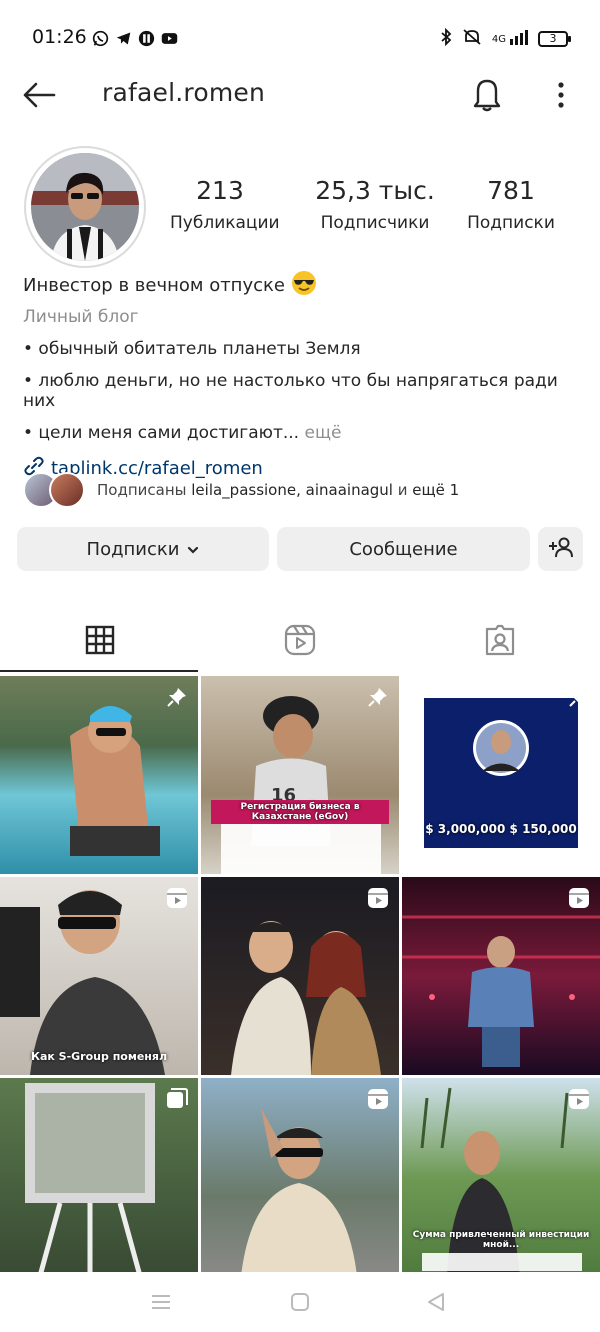  I want to click on bluetooth-icon, so click(446, 38).